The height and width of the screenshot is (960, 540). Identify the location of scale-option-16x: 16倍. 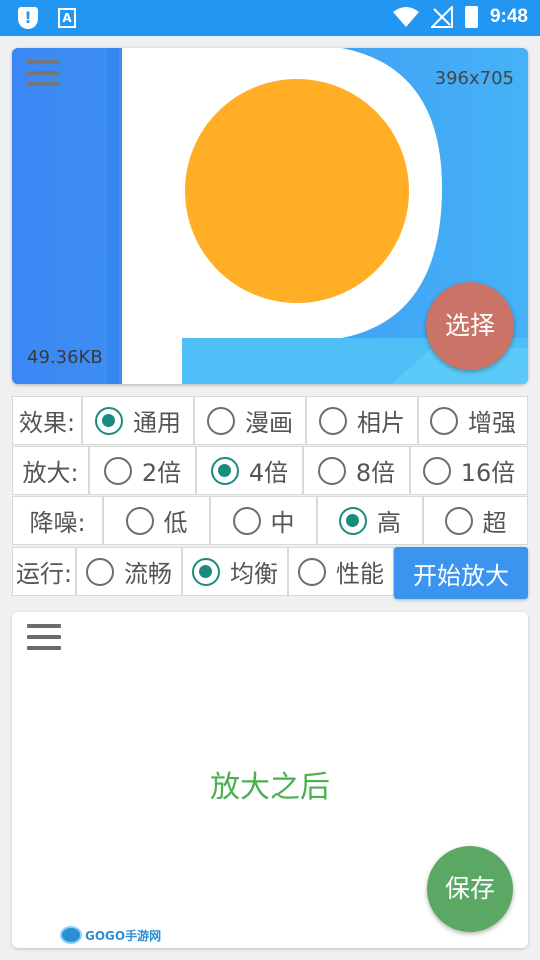
(469, 470).